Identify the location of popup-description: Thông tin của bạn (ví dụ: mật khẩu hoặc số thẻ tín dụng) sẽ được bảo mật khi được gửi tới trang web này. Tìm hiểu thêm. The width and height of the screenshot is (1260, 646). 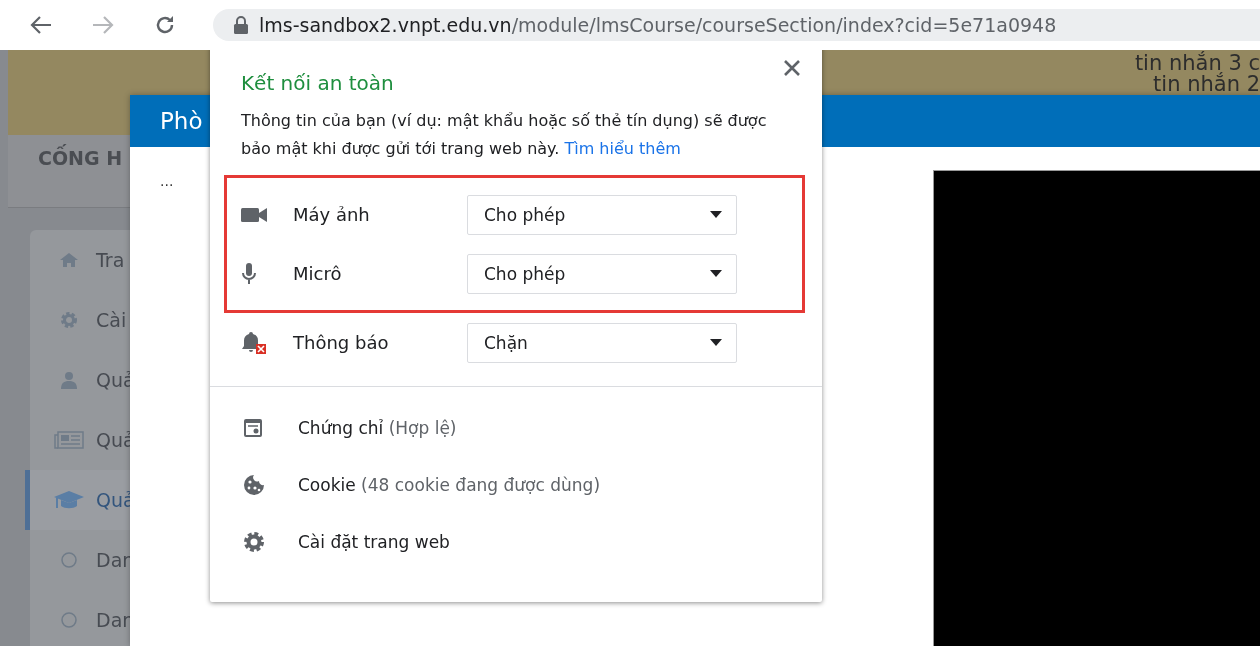
(504, 135).